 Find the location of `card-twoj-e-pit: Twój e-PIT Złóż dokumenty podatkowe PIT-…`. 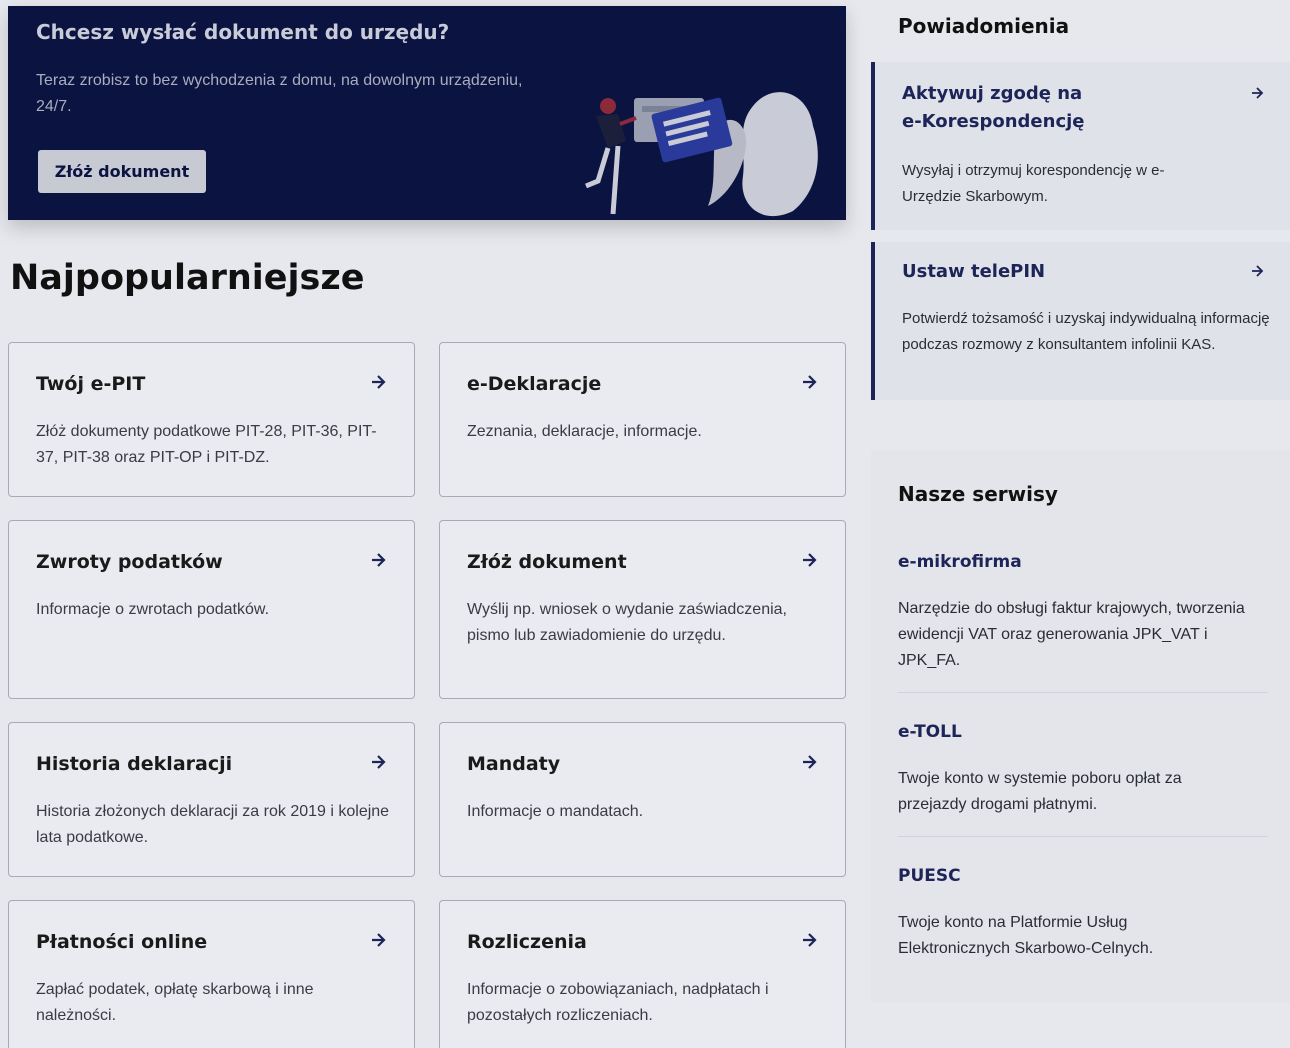

card-twoj-e-pit: Twój e-PIT Złóż dokumenty podatkowe PIT-… is located at coordinates (211, 419).